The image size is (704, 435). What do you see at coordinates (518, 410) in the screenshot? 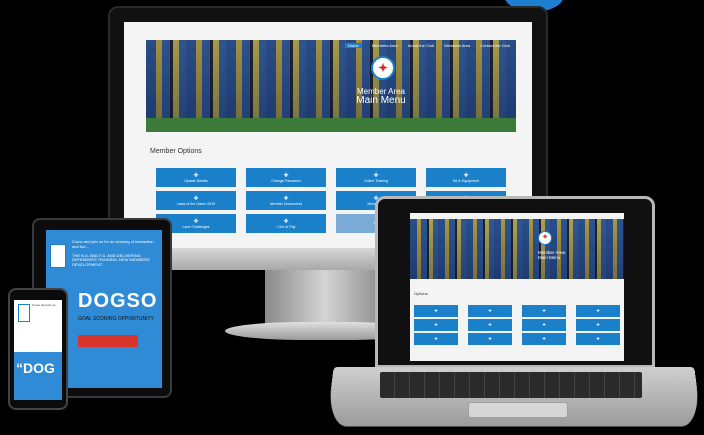
I see `laptop-trackpad` at bounding box center [518, 410].